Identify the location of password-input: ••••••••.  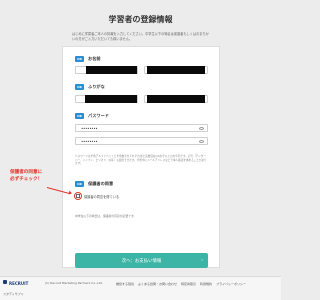
(141, 128).